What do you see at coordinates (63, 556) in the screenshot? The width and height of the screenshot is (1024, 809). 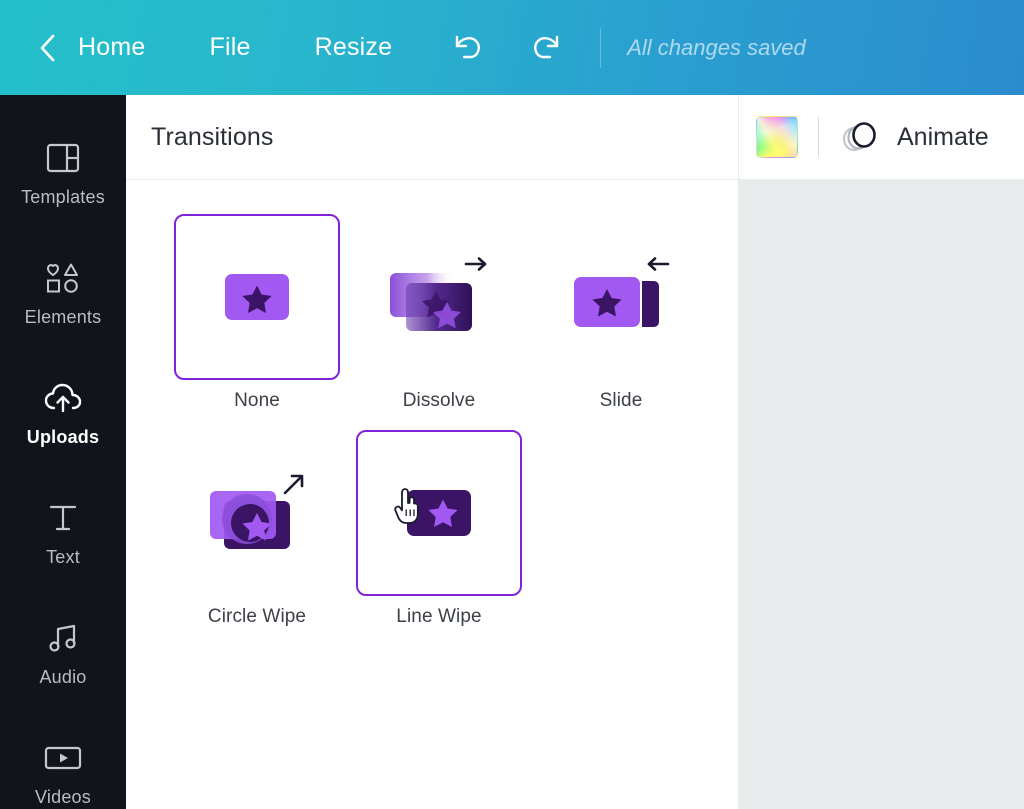 I see `sidebar-item-label: Text` at bounding box center [63, 556].